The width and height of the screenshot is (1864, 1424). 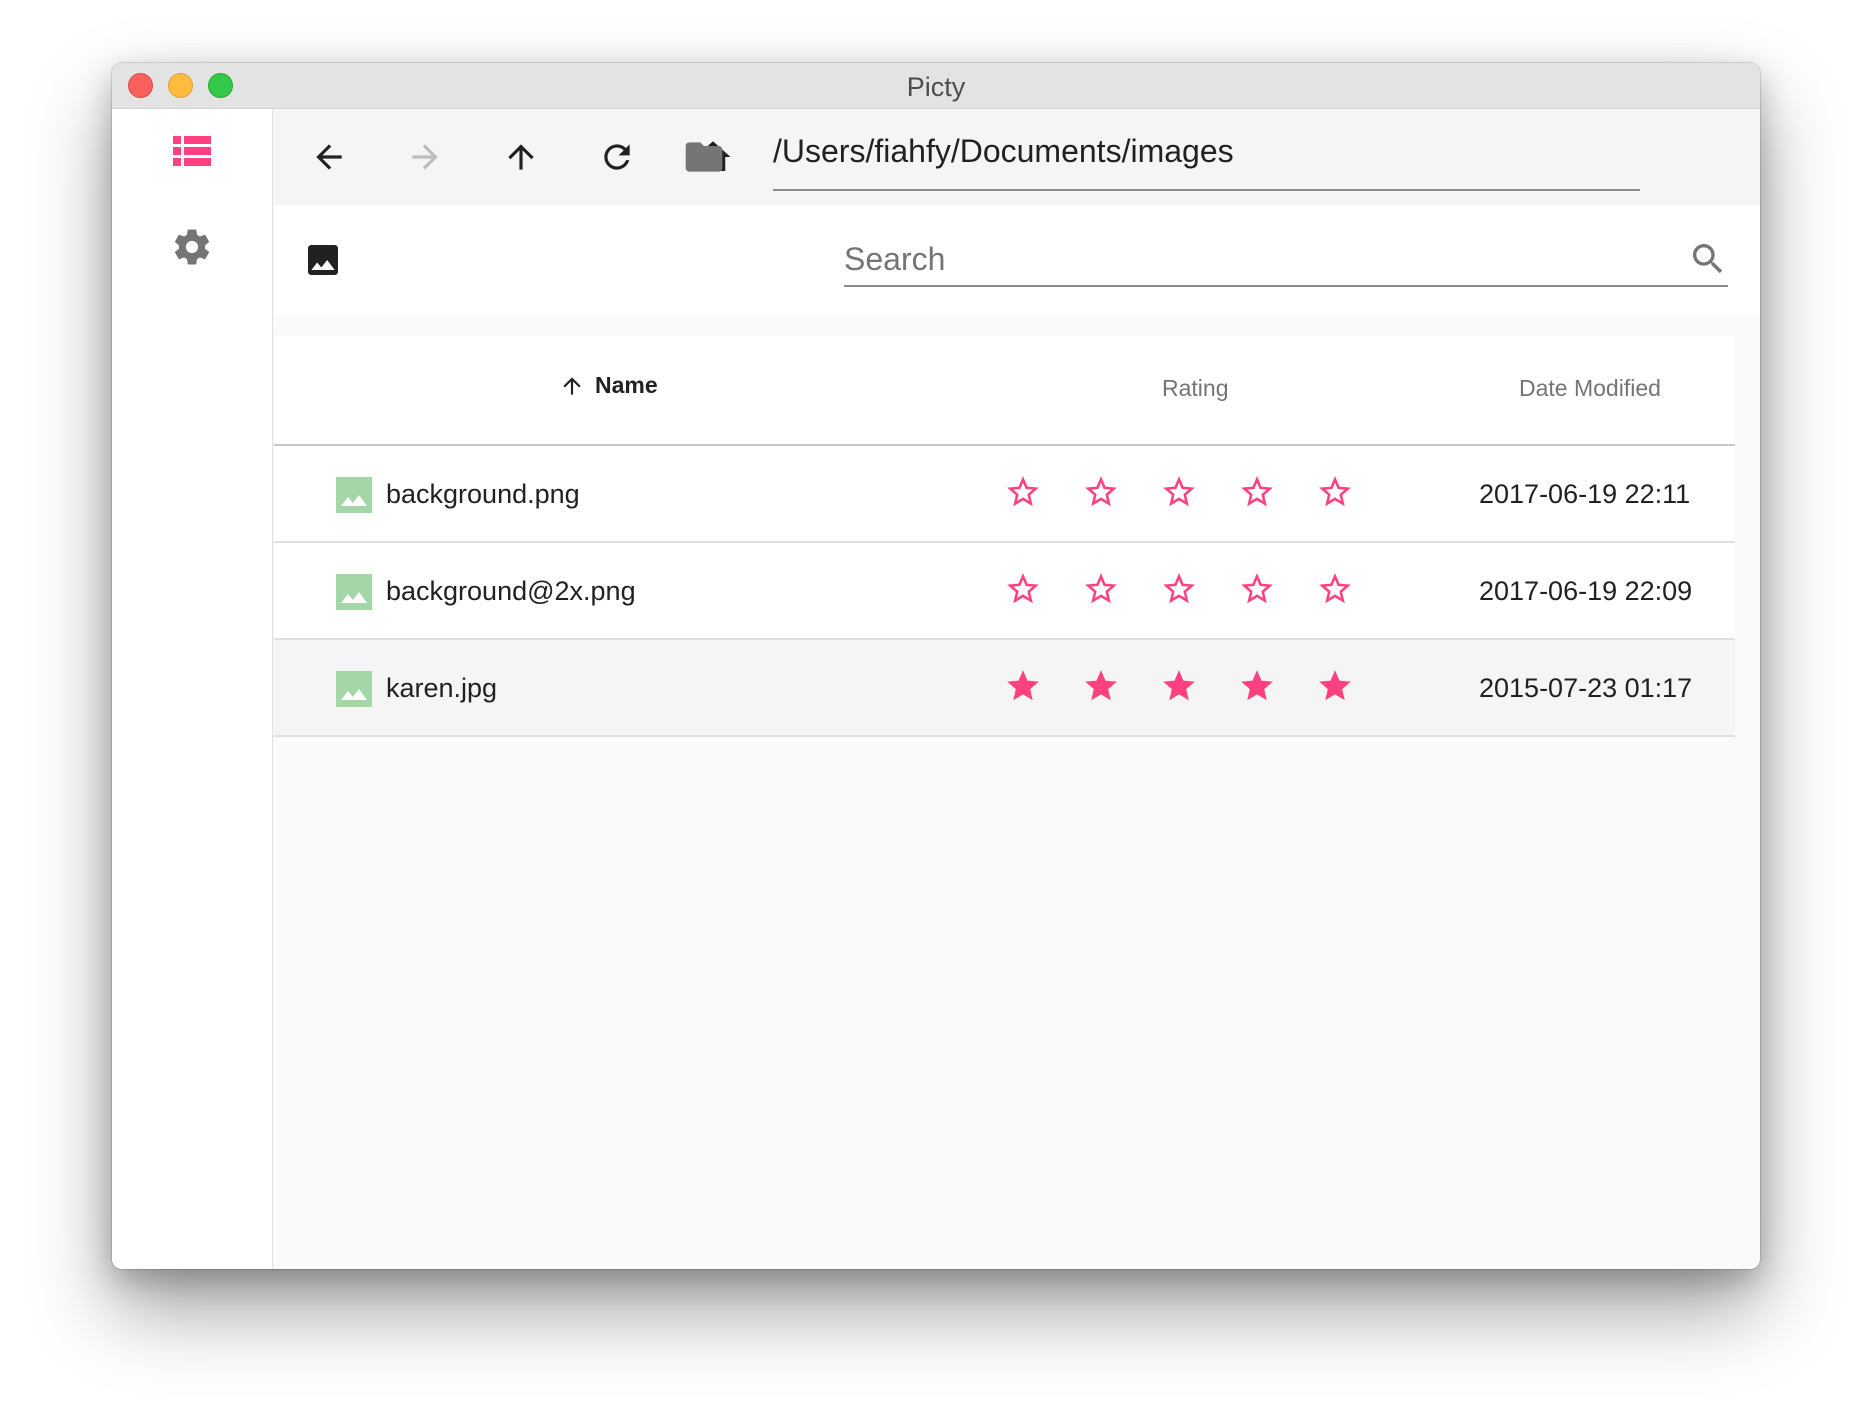 I want to click on search-field, so click(x=1286, y=258).